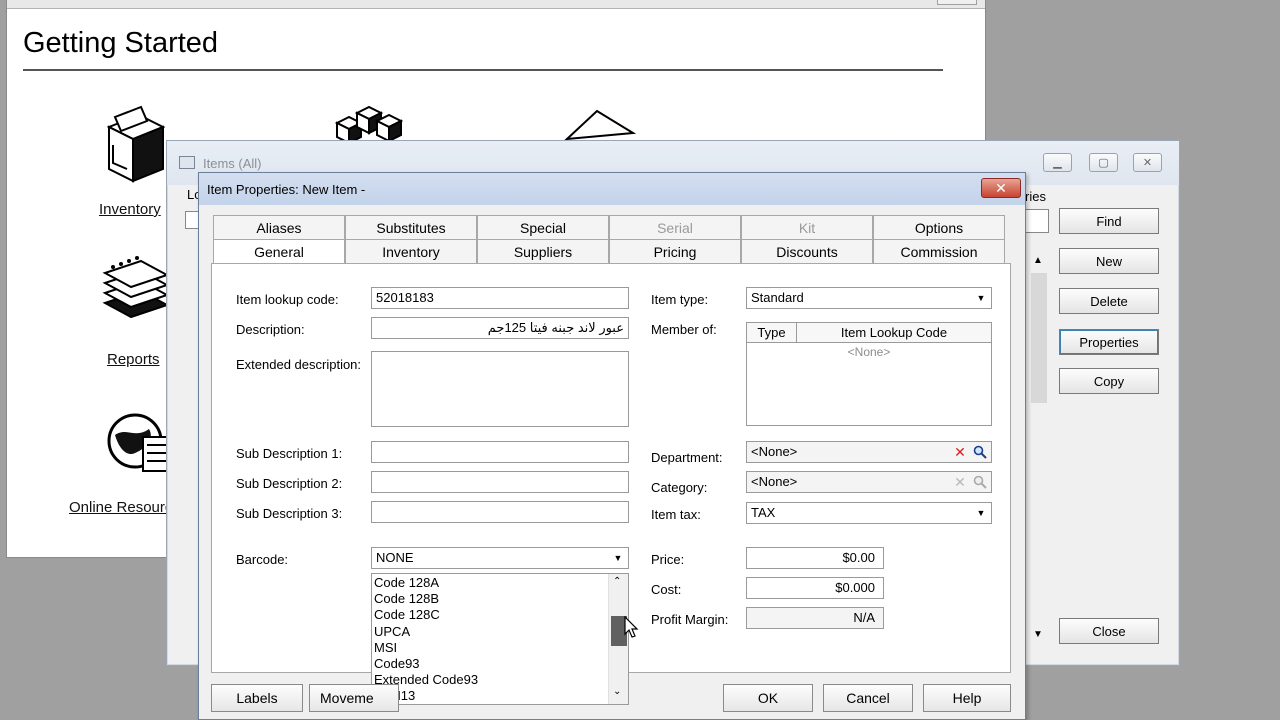 The width and height of the screenshot is (1280, 720). Describe the element at coordinates (1109, 631) in the screenshot. I see `close-button: Close` at that location.